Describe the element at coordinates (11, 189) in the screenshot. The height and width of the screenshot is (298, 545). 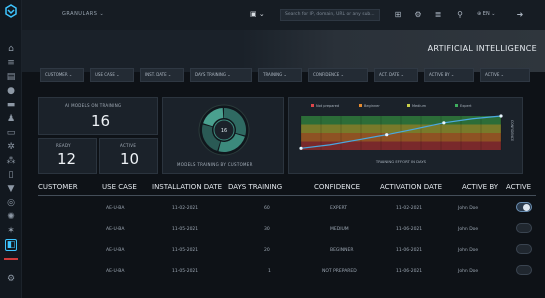
I see `shield-icon: ▼` at that location.